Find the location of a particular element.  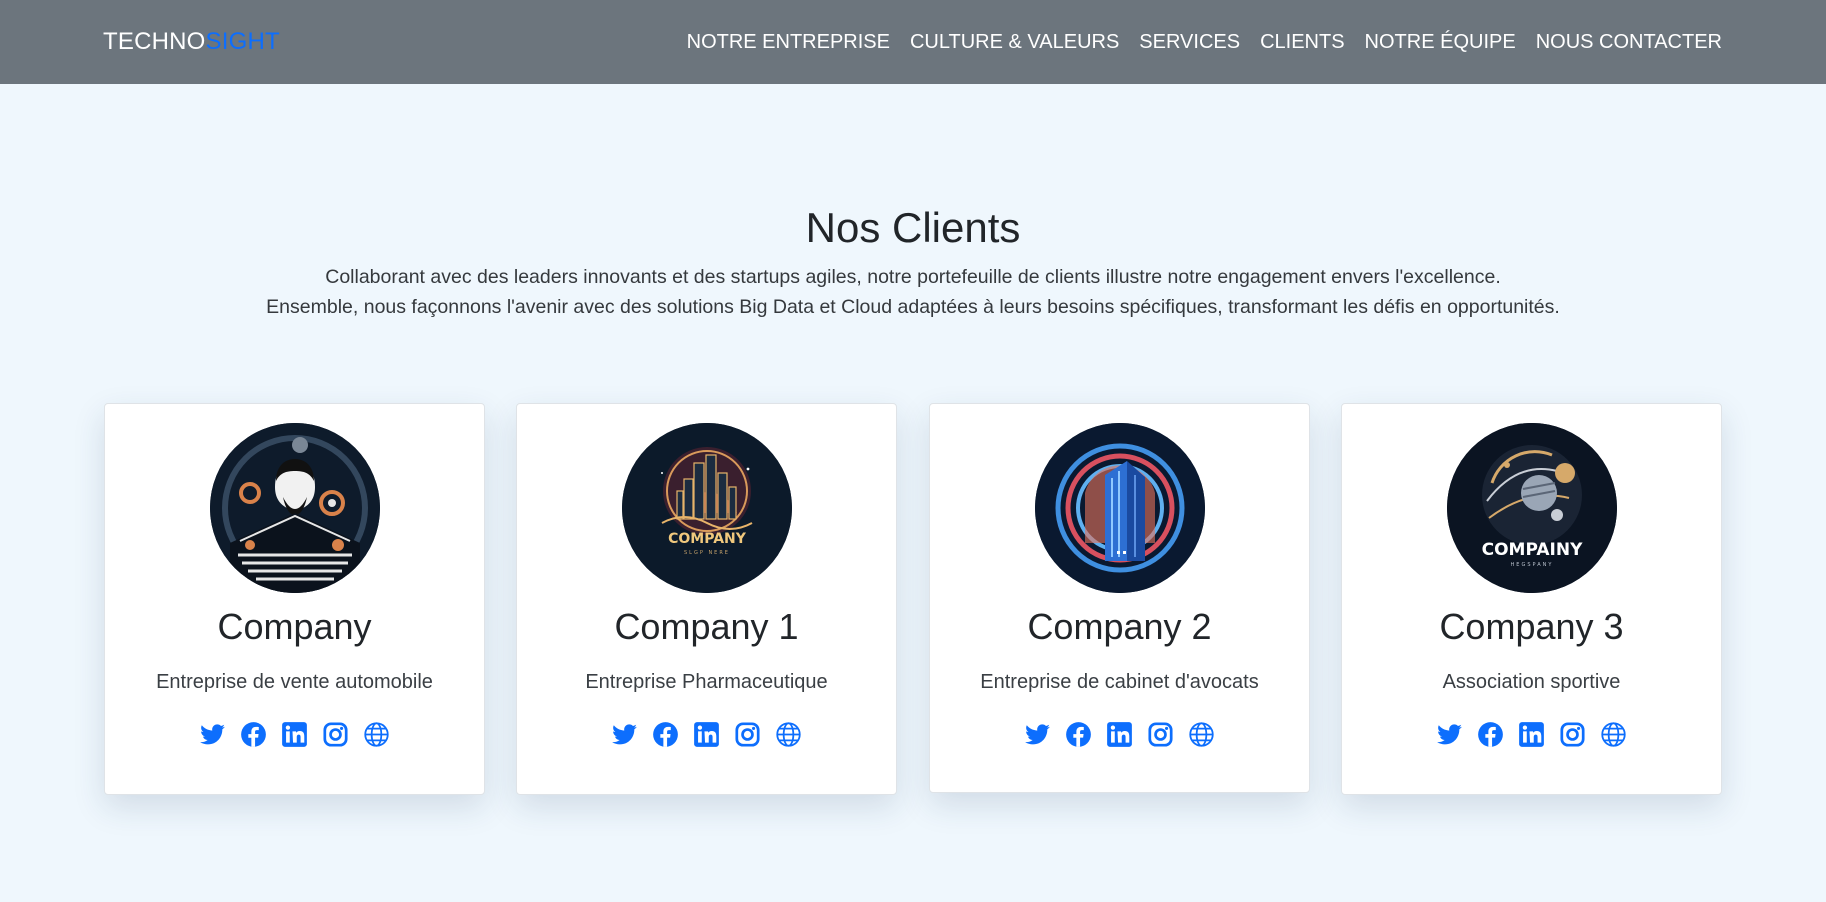

brand-part-techno: TECHNO is located at coordinates (154, 41).